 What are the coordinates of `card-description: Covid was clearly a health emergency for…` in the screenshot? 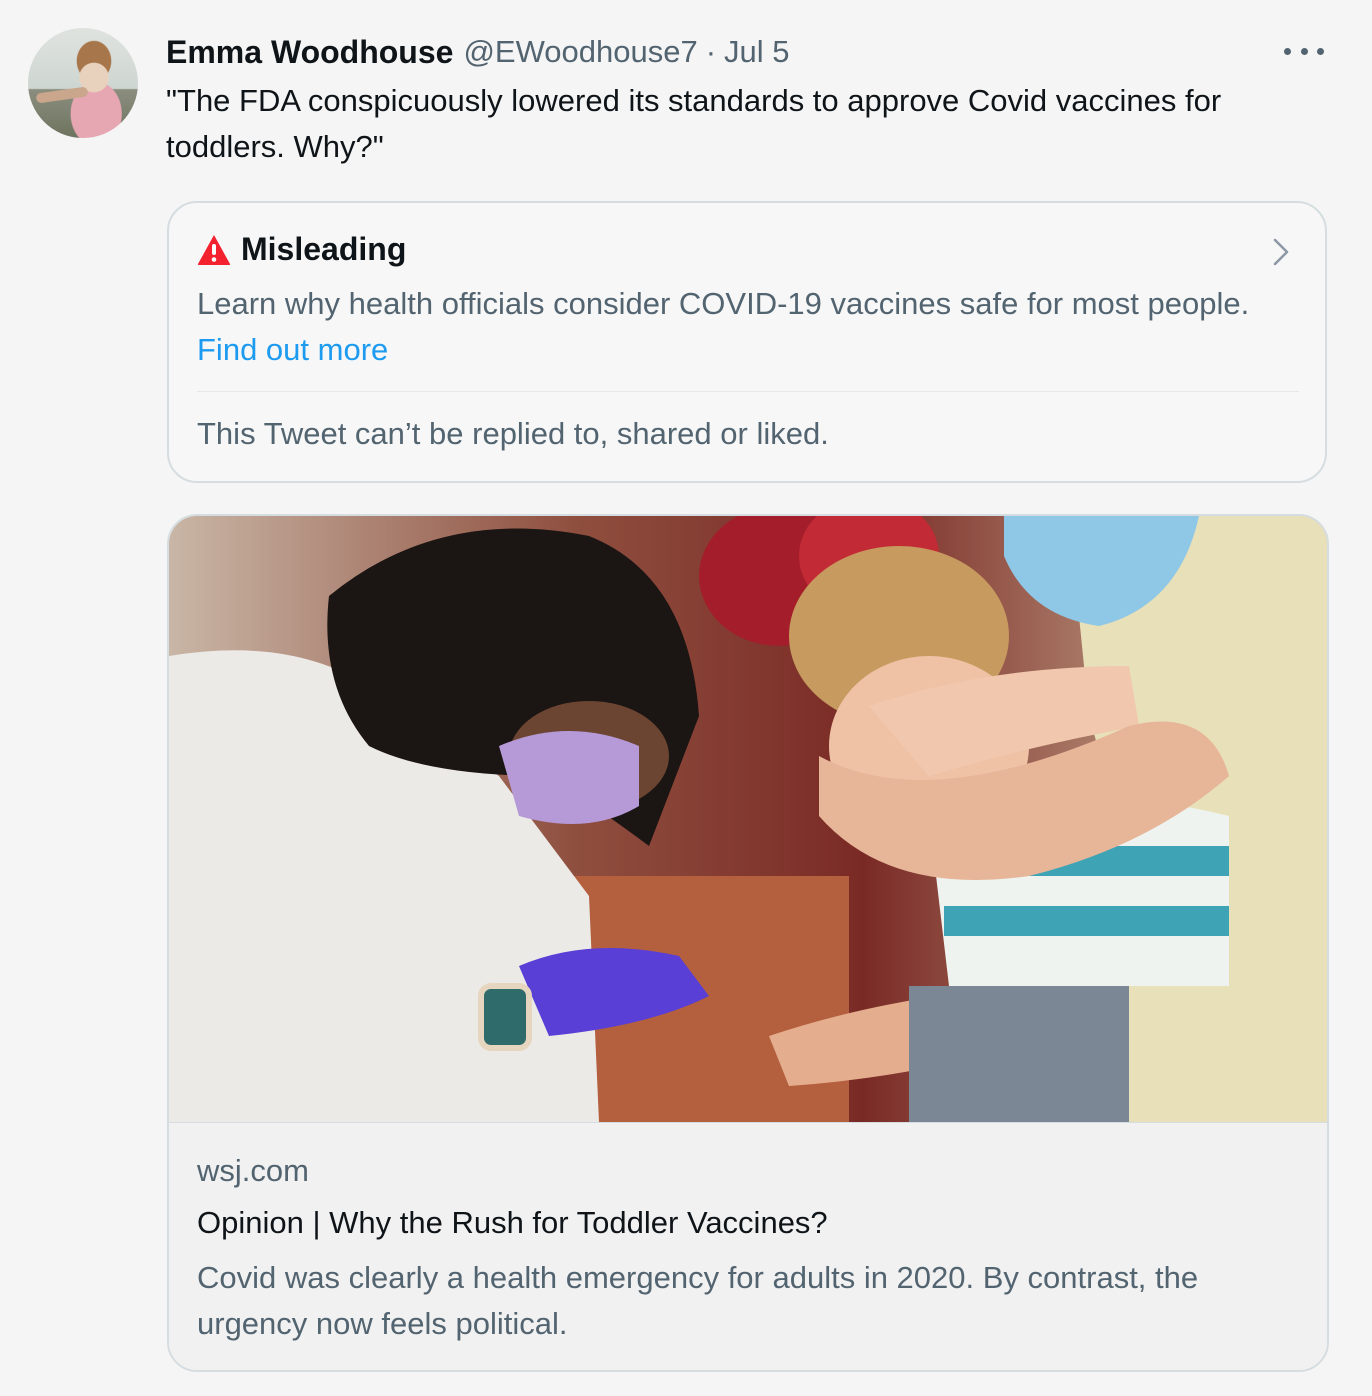 It's located at (698, 1300).